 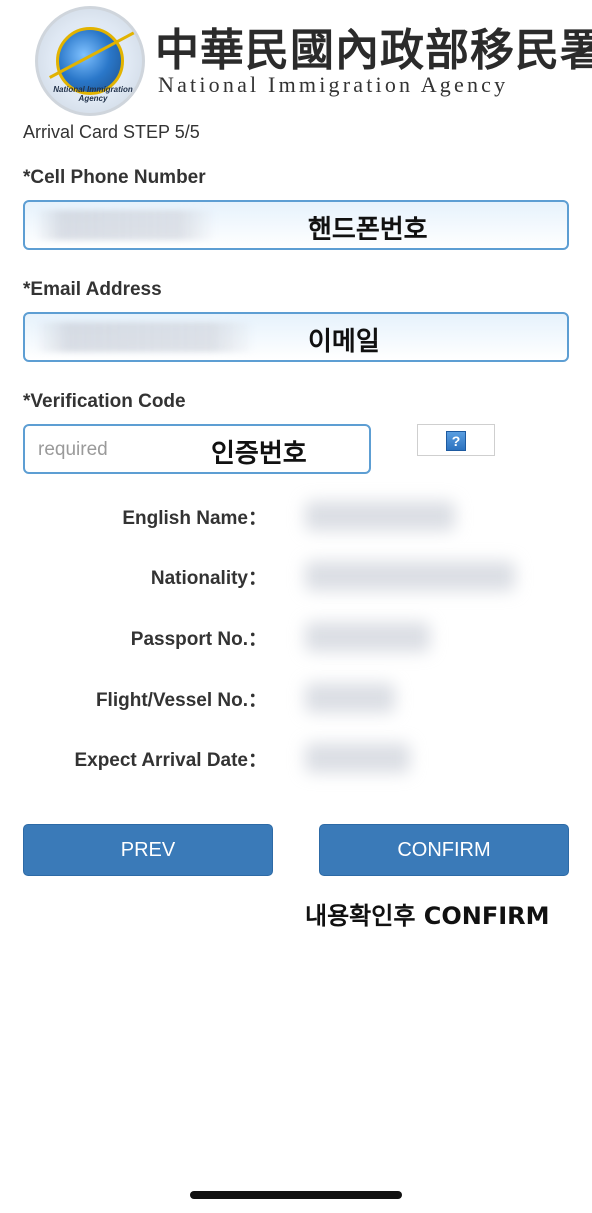 I want to click on captcha-image: ?, so click(x=456, y=440).